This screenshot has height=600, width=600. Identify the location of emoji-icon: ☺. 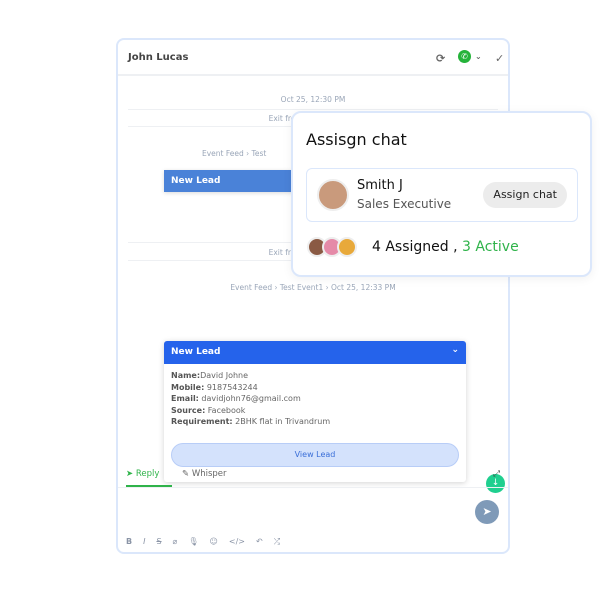
(214, 542).